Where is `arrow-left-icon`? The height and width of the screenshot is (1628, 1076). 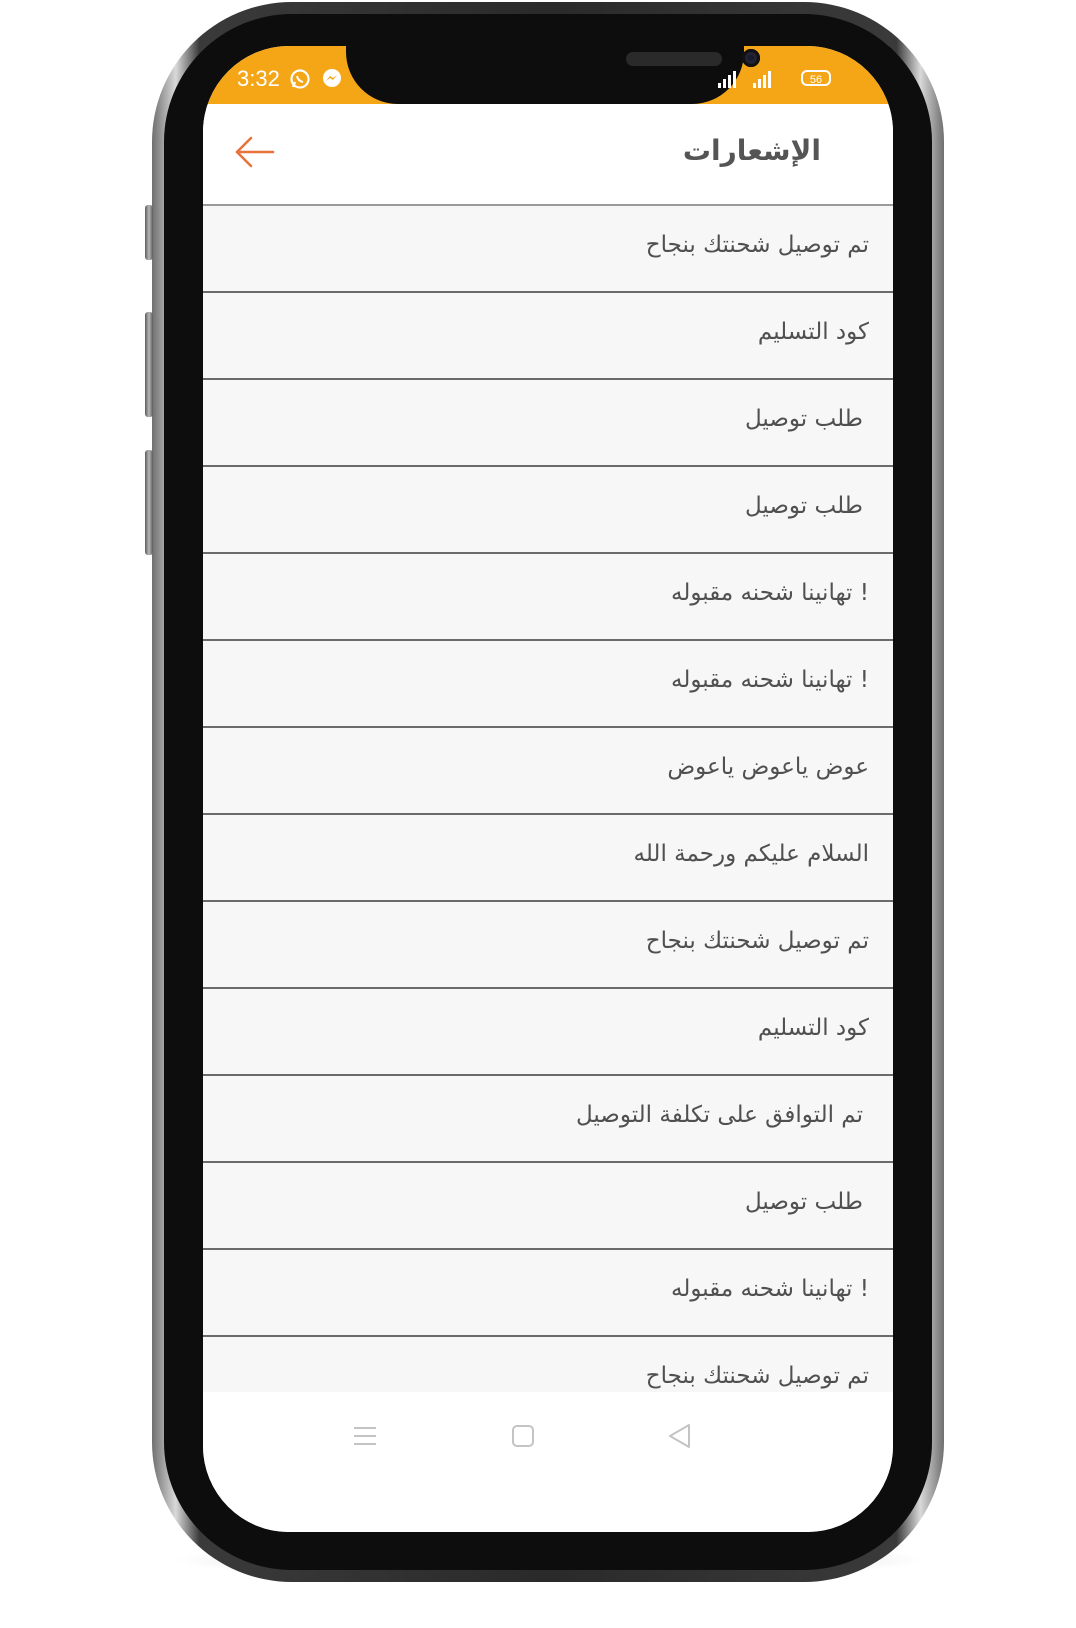
arrow-left-icon is located at coordinates (255, 152).